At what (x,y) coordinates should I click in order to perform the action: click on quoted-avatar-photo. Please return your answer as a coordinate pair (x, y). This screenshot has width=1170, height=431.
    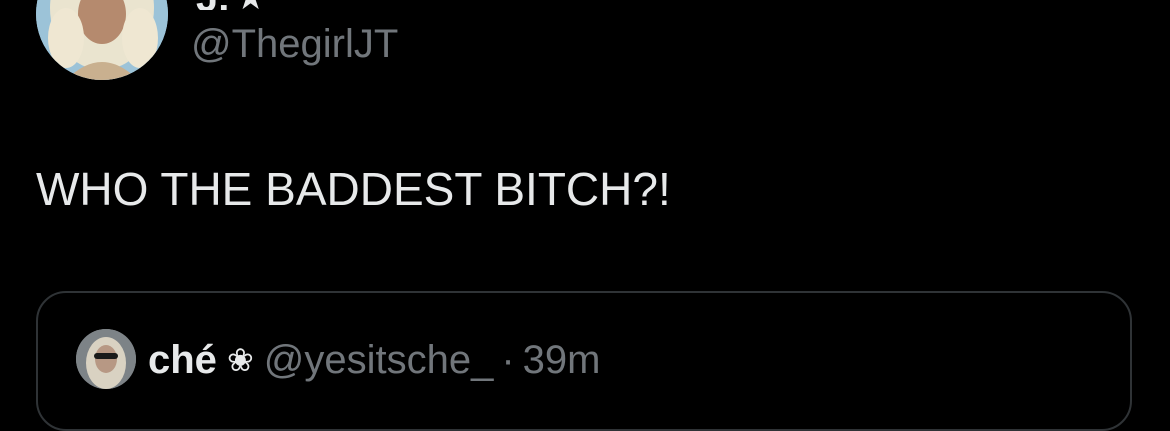
    Looking at the image, I should click on (106, 359).